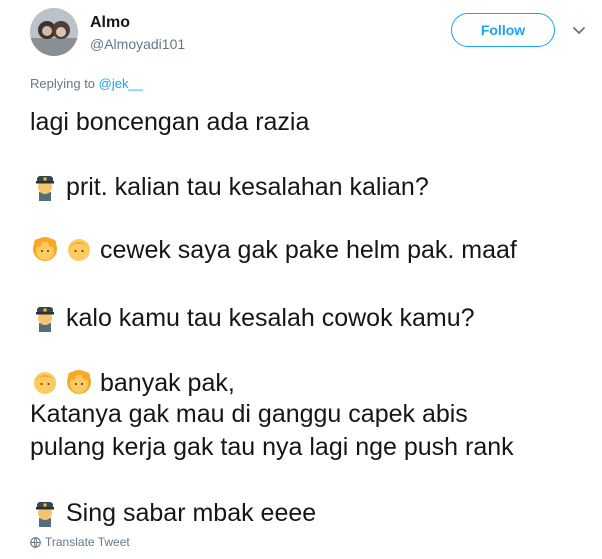 This screenshot has height=559, width=602. I want to click on replying-to-label: Replying to, so click(63, 83).